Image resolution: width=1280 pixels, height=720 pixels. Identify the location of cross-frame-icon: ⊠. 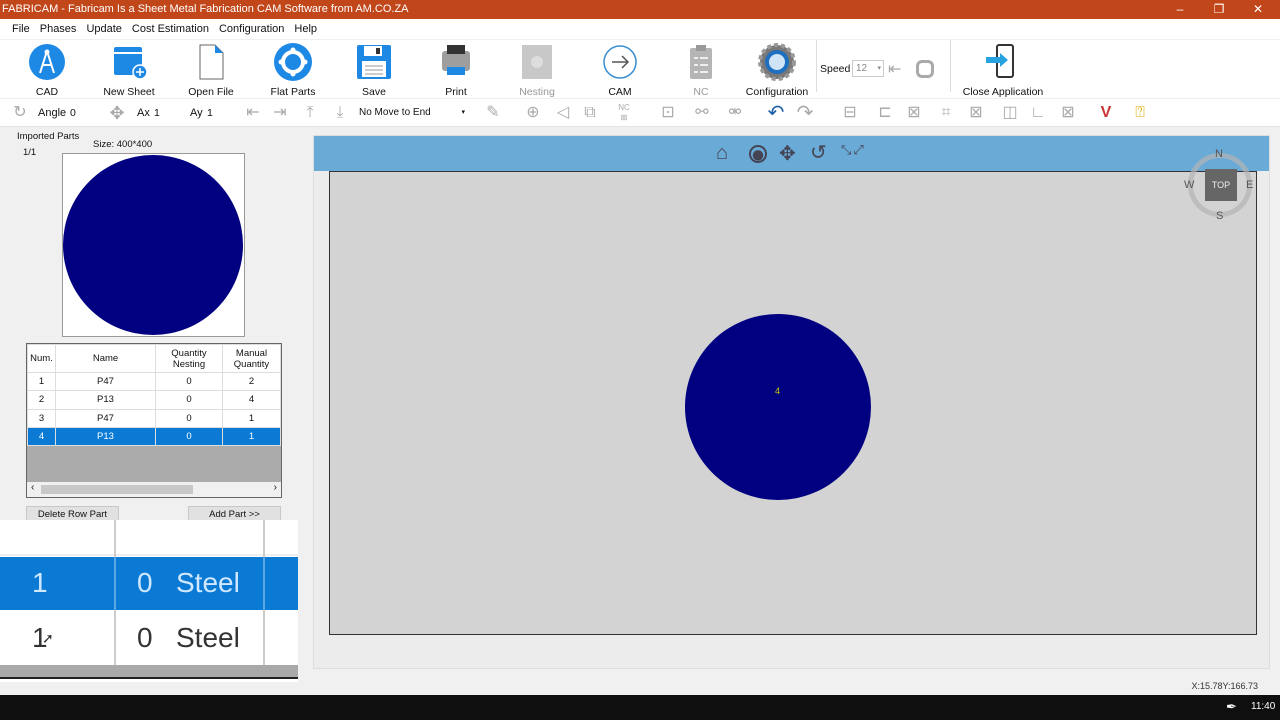
(976, 113).